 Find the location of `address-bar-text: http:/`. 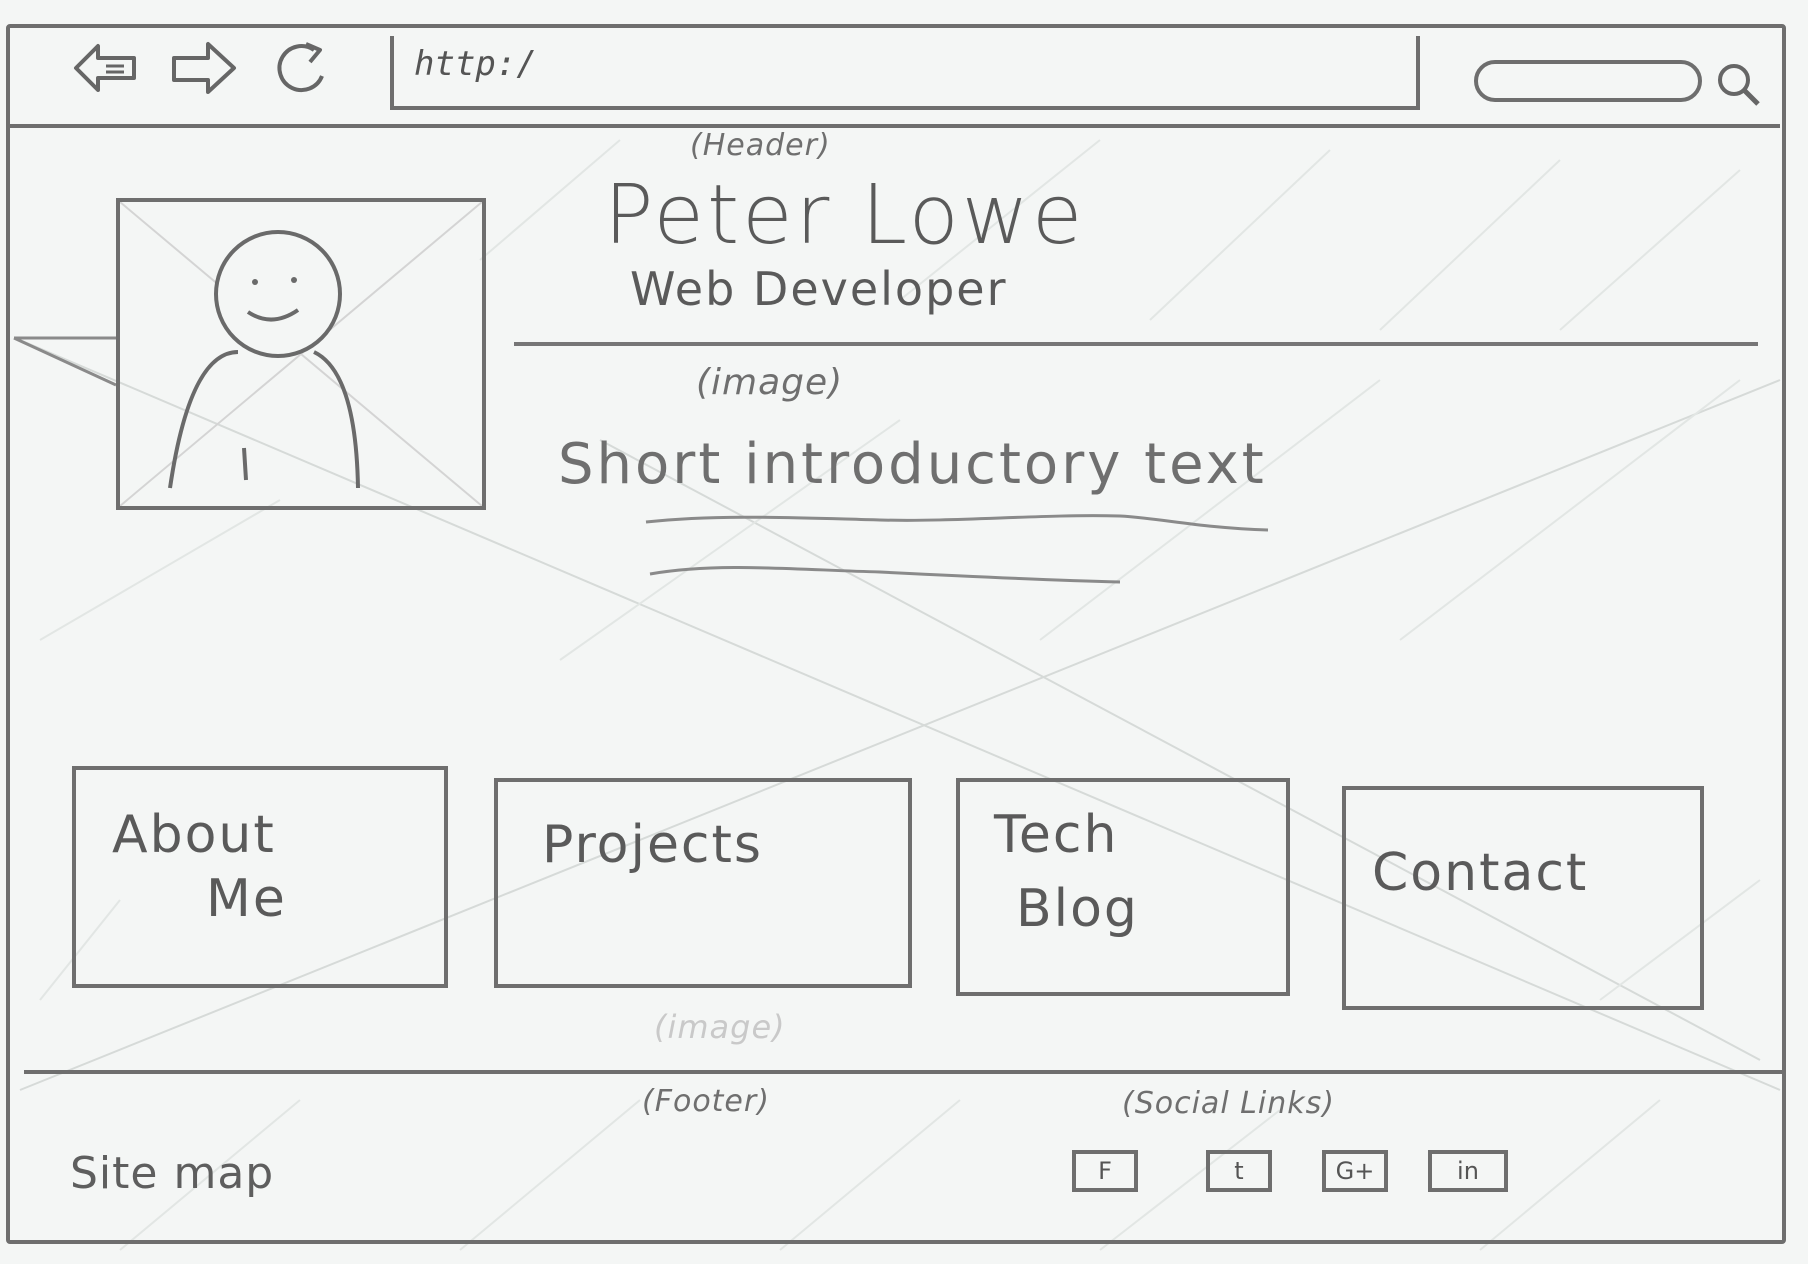

address-bar-text: http:/ is located at coordinates (475, 64).